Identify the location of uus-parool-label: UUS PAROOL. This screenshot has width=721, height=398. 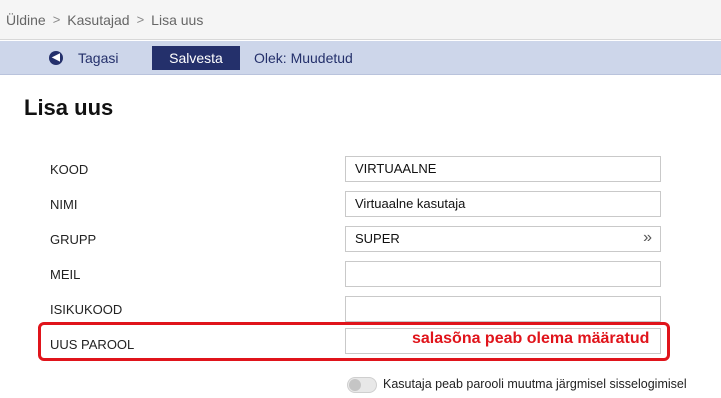
(92, 344).